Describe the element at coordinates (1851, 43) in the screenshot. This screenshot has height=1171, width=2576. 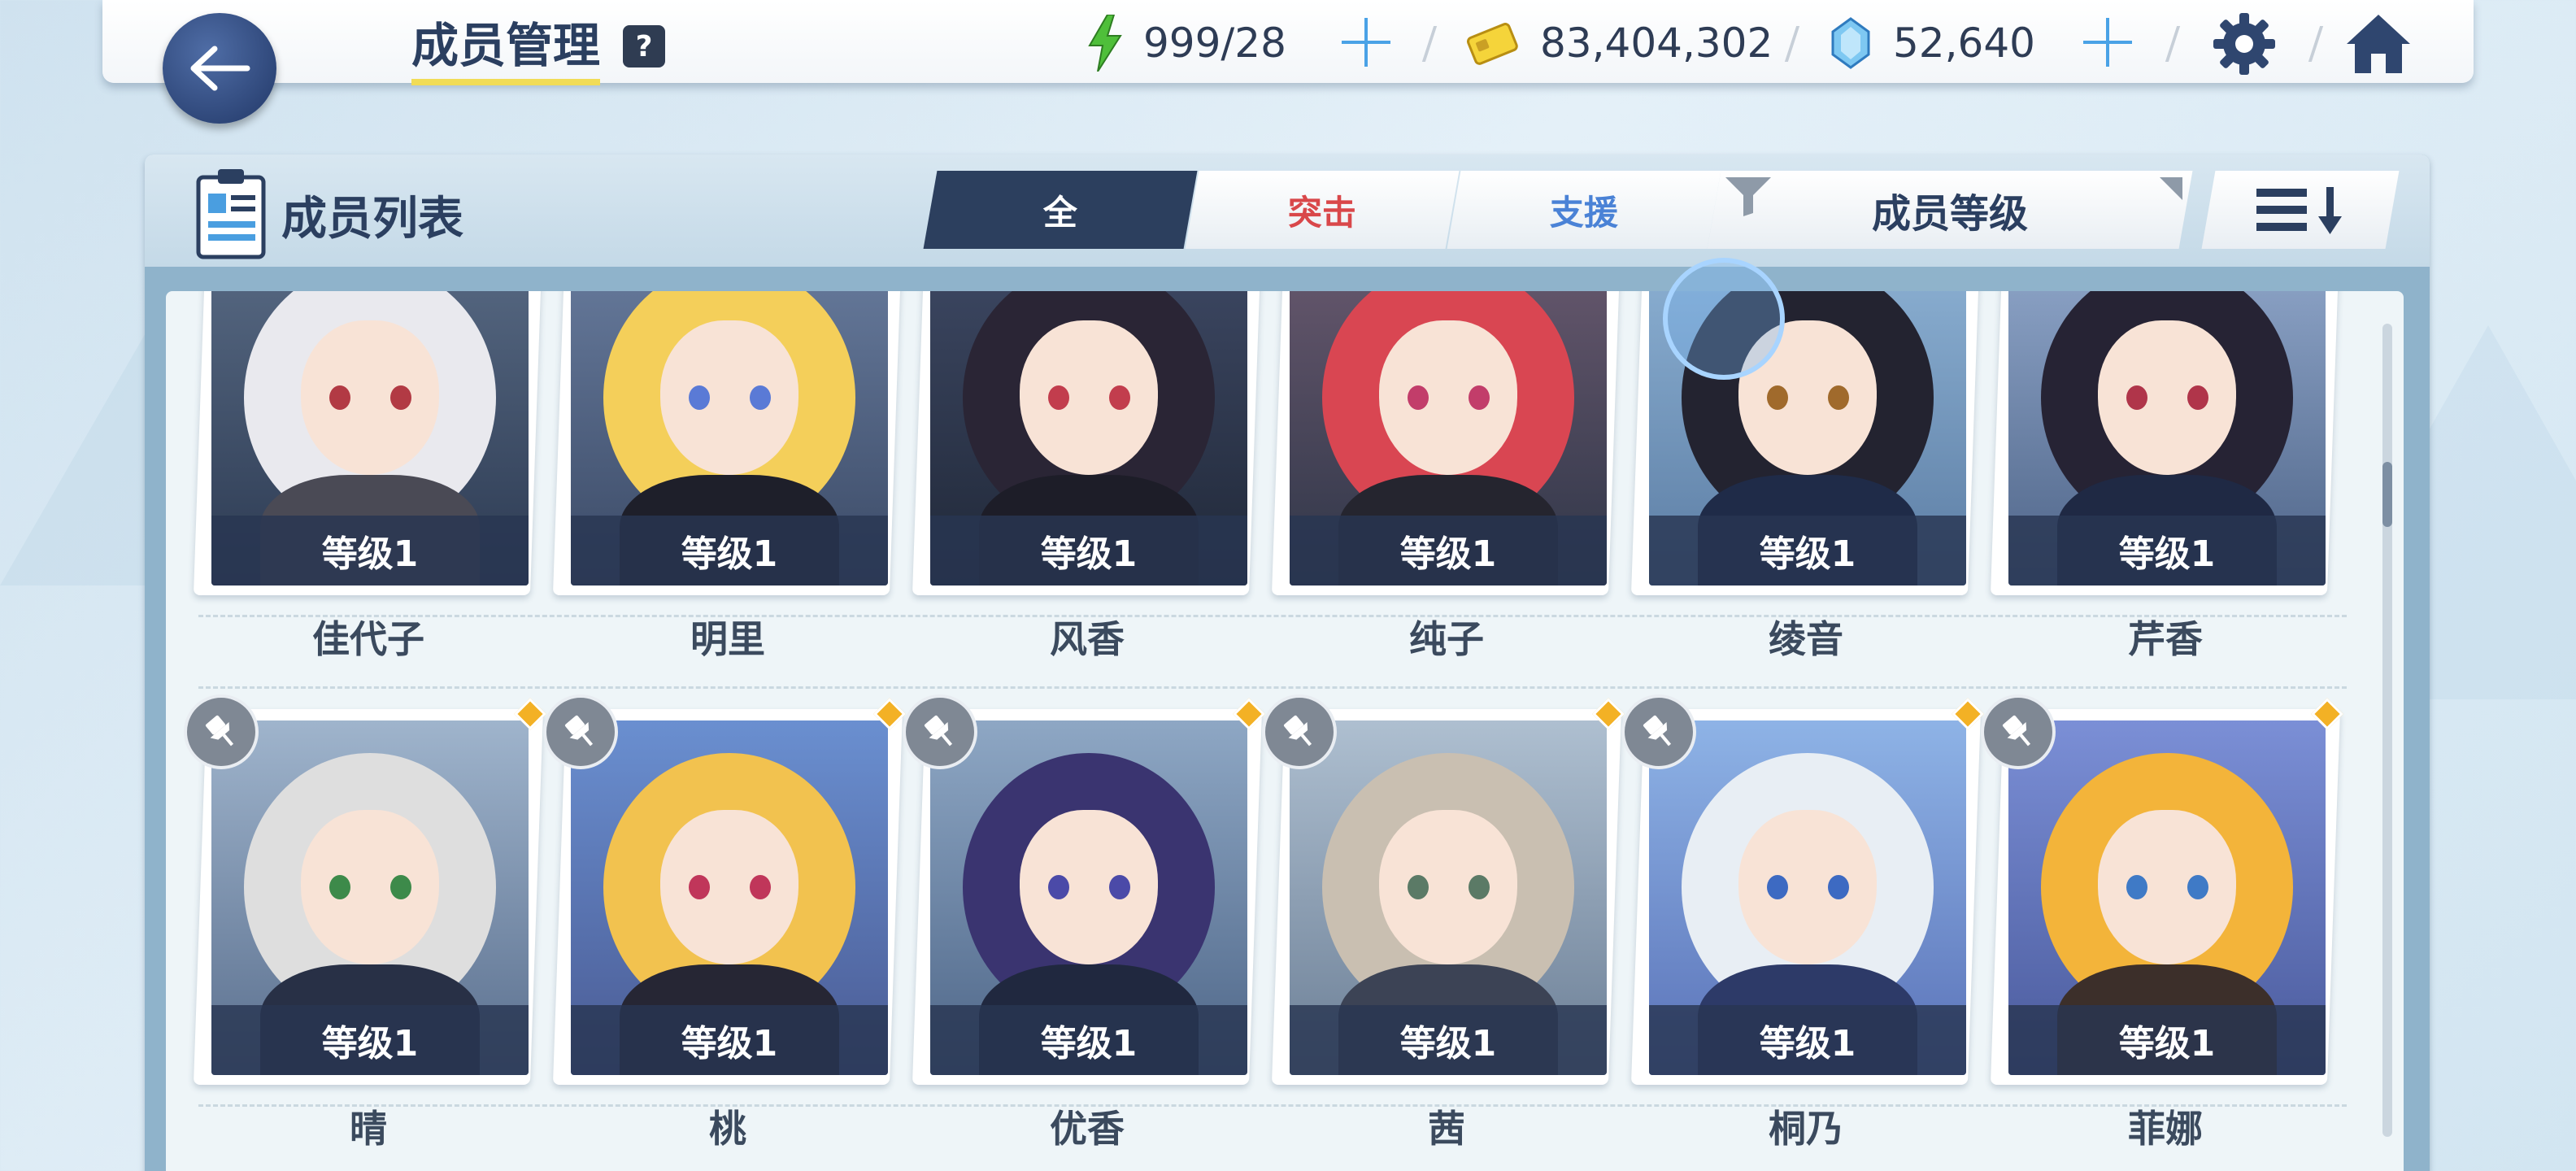
I see `gem-icon` at that location.